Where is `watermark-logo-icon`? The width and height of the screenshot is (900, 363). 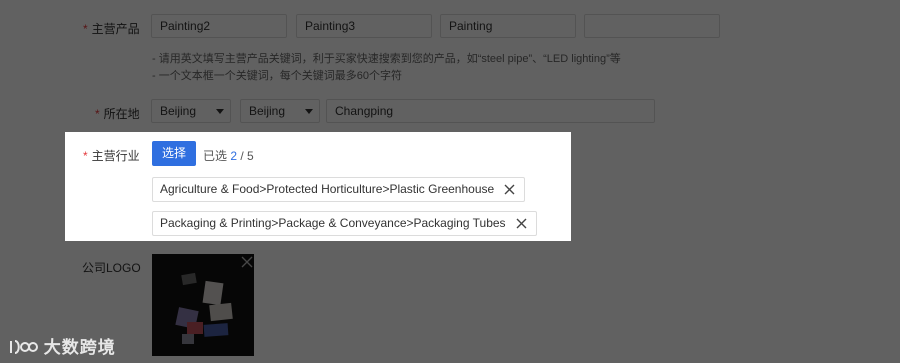
watermark-logo-icon is located at coordinates (24, 347).